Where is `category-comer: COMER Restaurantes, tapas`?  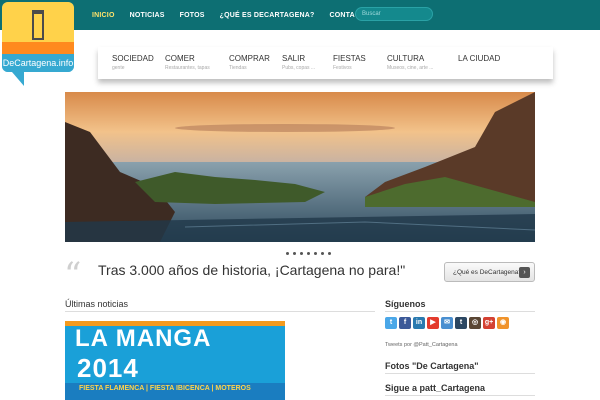
category-comer: COMER Restaurantes, tapas is located at coordinates (187, 63).